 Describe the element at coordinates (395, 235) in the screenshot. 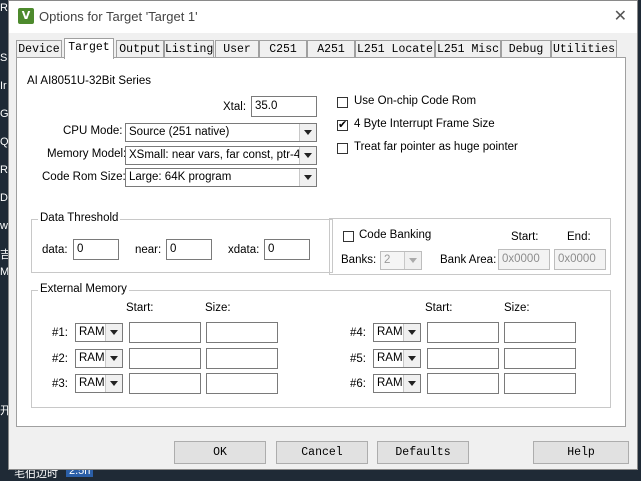

I see `code-banking-label: Code Banking` at that location.